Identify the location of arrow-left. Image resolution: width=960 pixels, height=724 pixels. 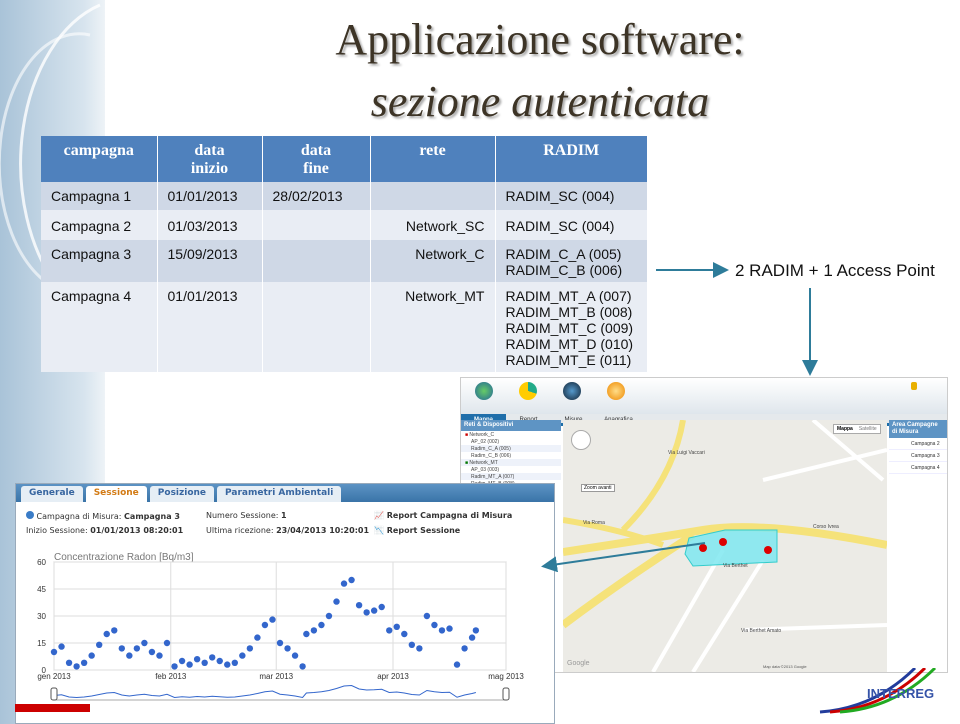
(623, 557).